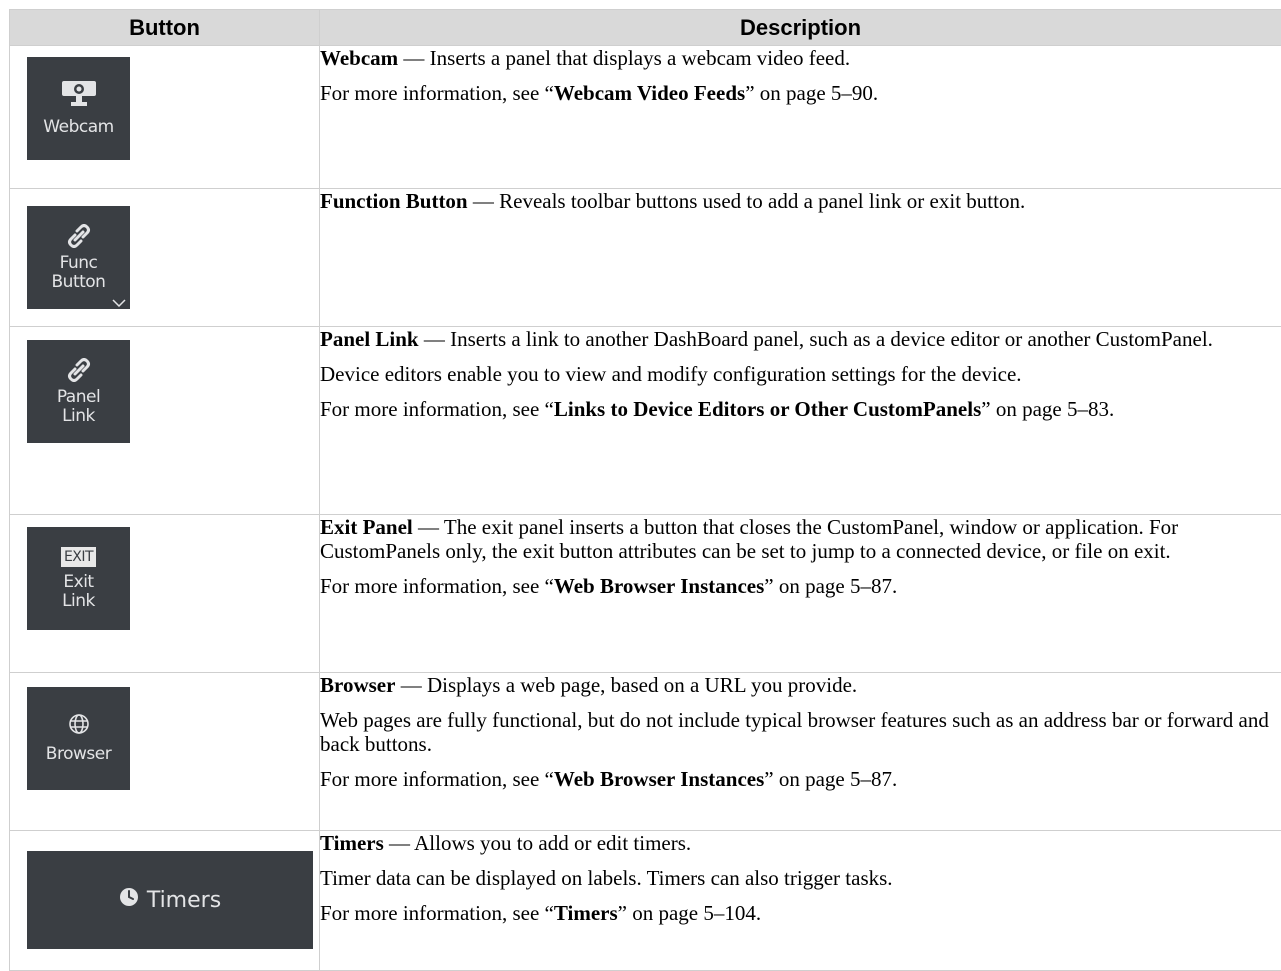 Image resolution: width=1281 pixels, height=971 pixels. I want to click on panel-link-label-1: Panel, so click(78, 397).